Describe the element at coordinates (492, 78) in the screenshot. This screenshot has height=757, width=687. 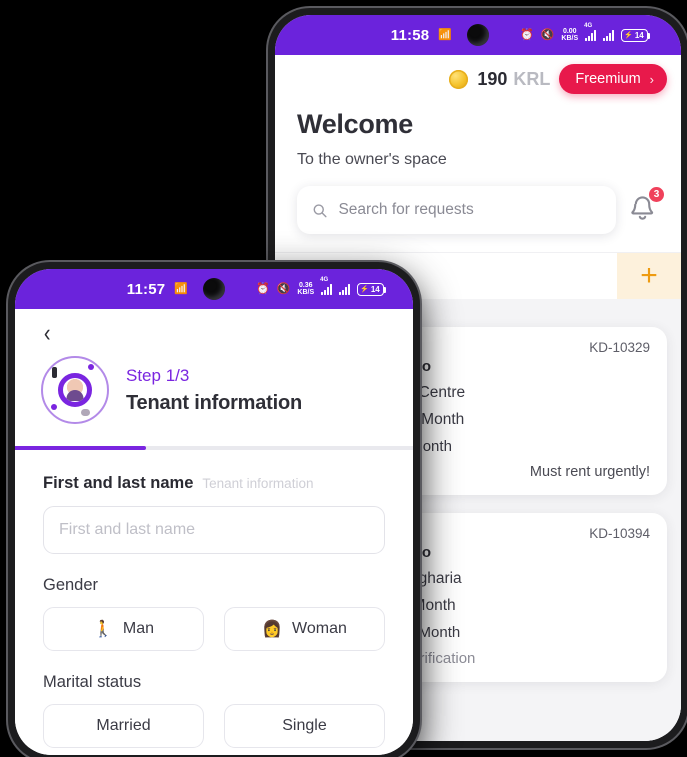
I see `credit-amount: 190` at that location.